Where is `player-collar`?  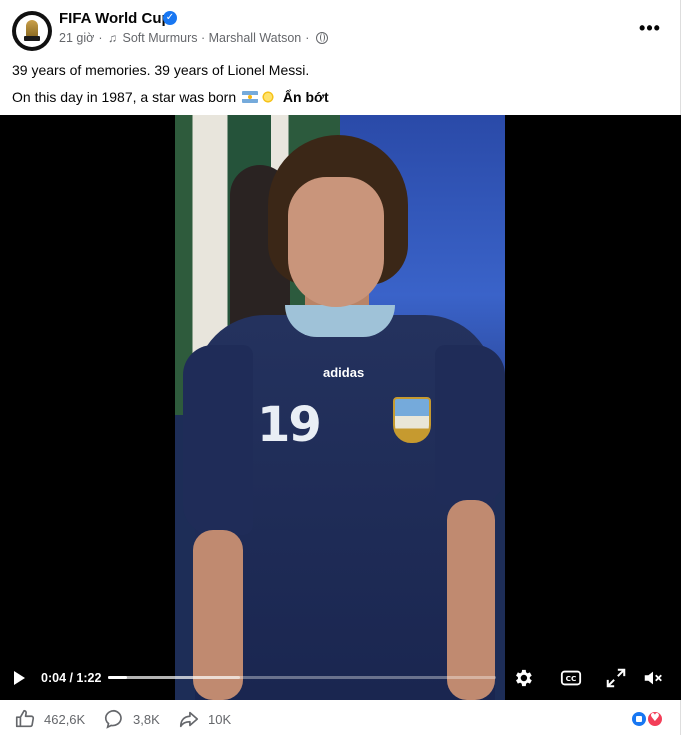 player-collar is located at coordinates (340, 321).